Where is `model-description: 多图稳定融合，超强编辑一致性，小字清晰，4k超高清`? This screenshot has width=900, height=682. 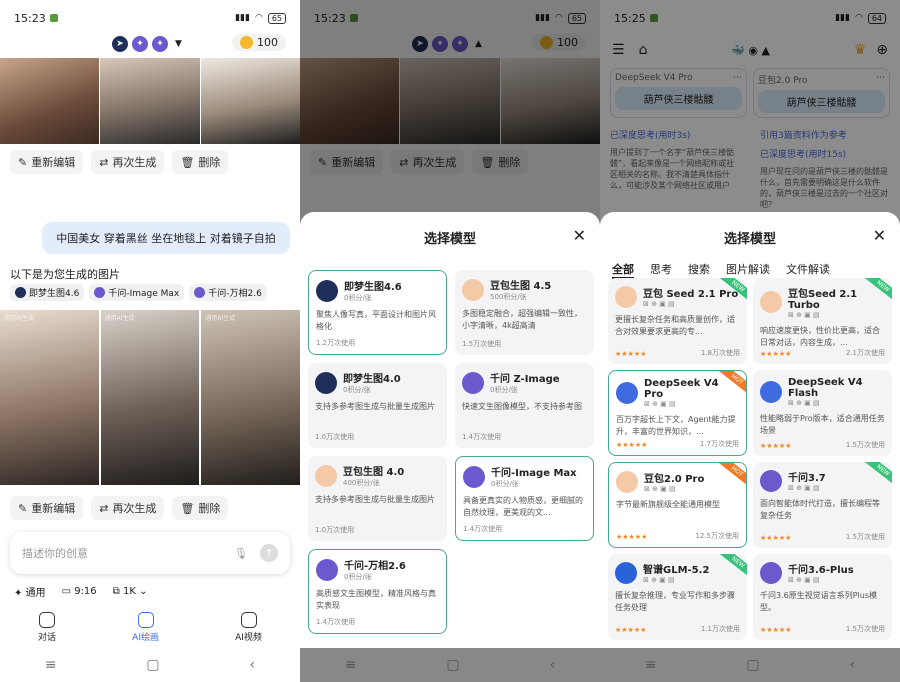 model-description: 多图稳定融合，超强编辑一致性，小字清晰，4k超高清 is located at coordinates (522, 319).